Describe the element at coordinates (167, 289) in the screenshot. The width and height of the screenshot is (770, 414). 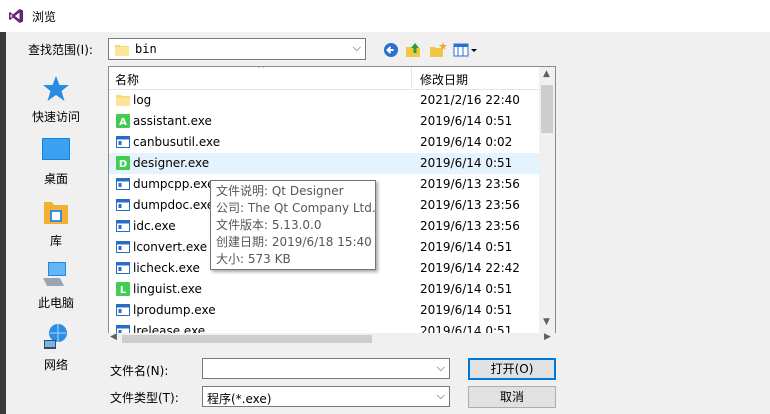
I see `file-name: linguist.exe` at that location.